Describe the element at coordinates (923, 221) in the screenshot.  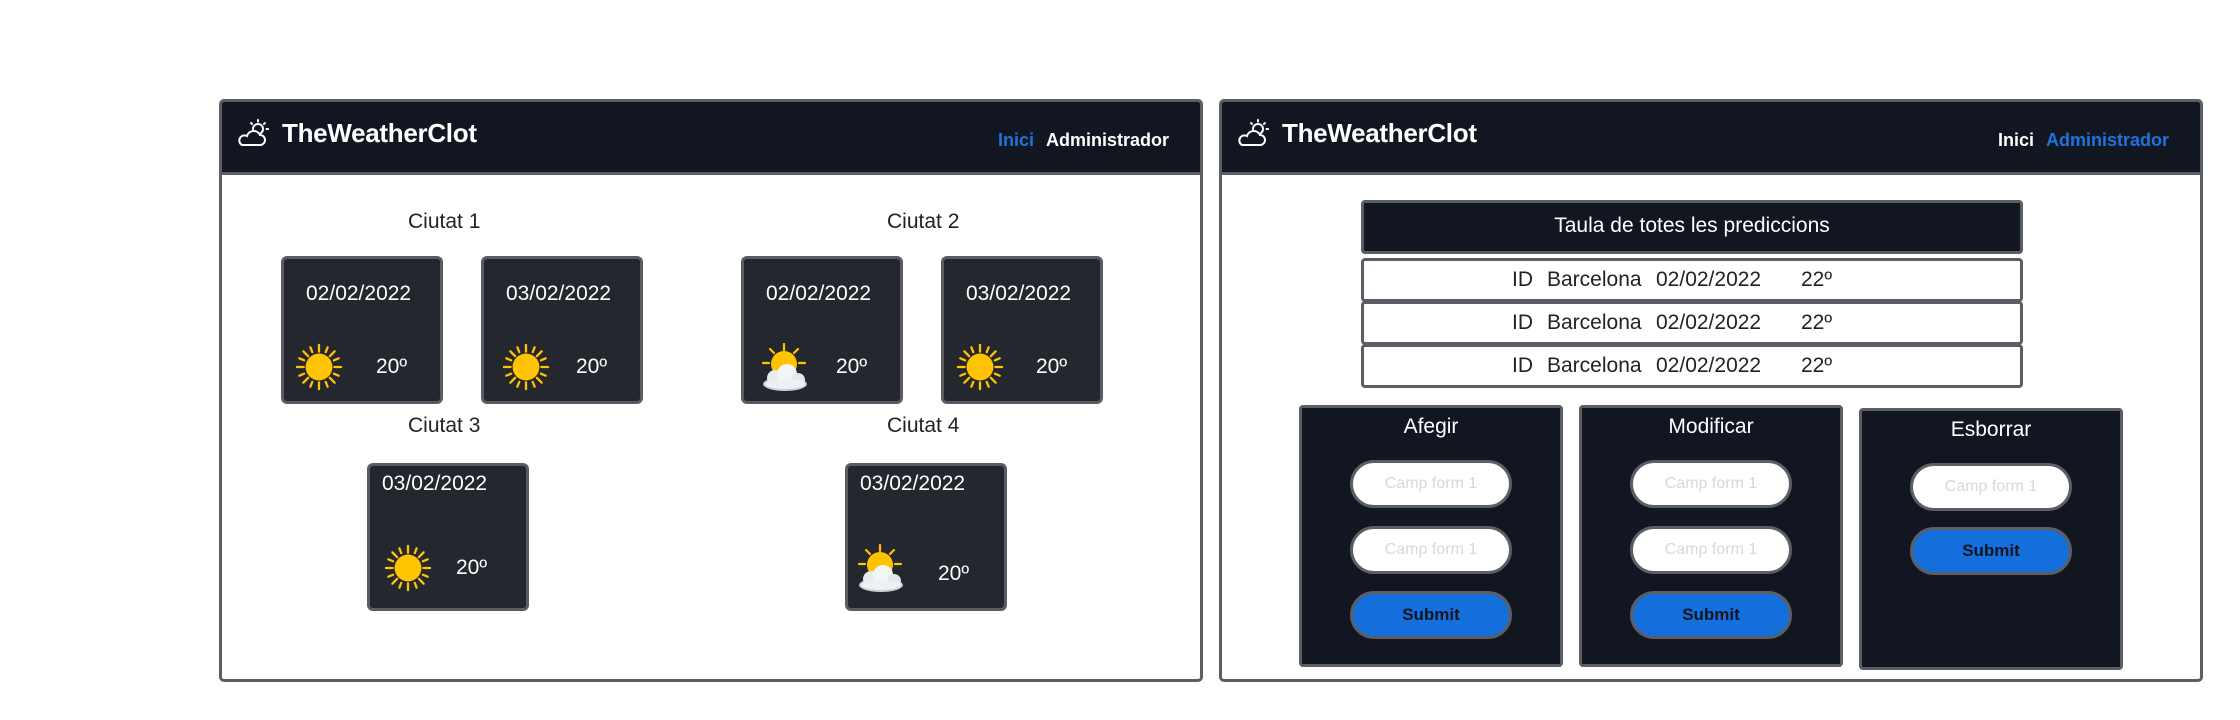
I see `city-title: Ciutat 2` at that location.